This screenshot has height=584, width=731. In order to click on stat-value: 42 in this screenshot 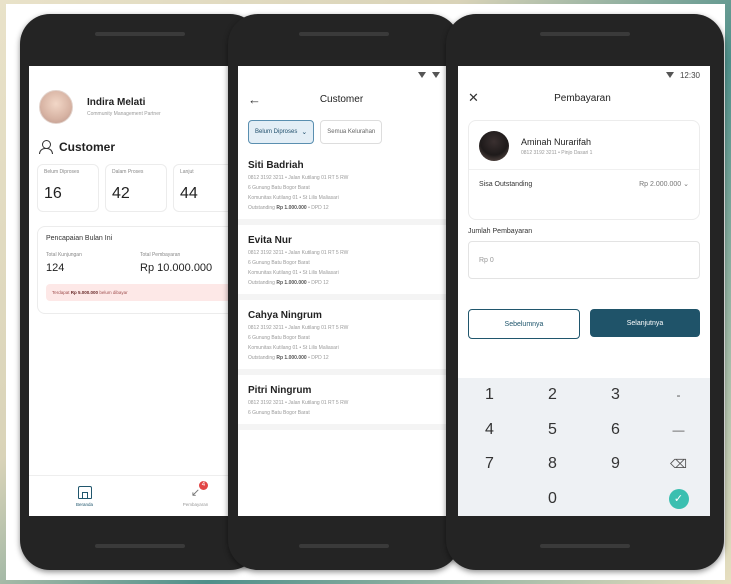, I will do `click(121, 193)`.